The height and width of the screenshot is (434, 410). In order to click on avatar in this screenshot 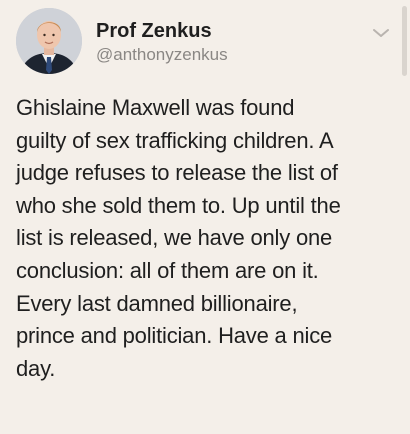, I will do `click(49, 41)`.